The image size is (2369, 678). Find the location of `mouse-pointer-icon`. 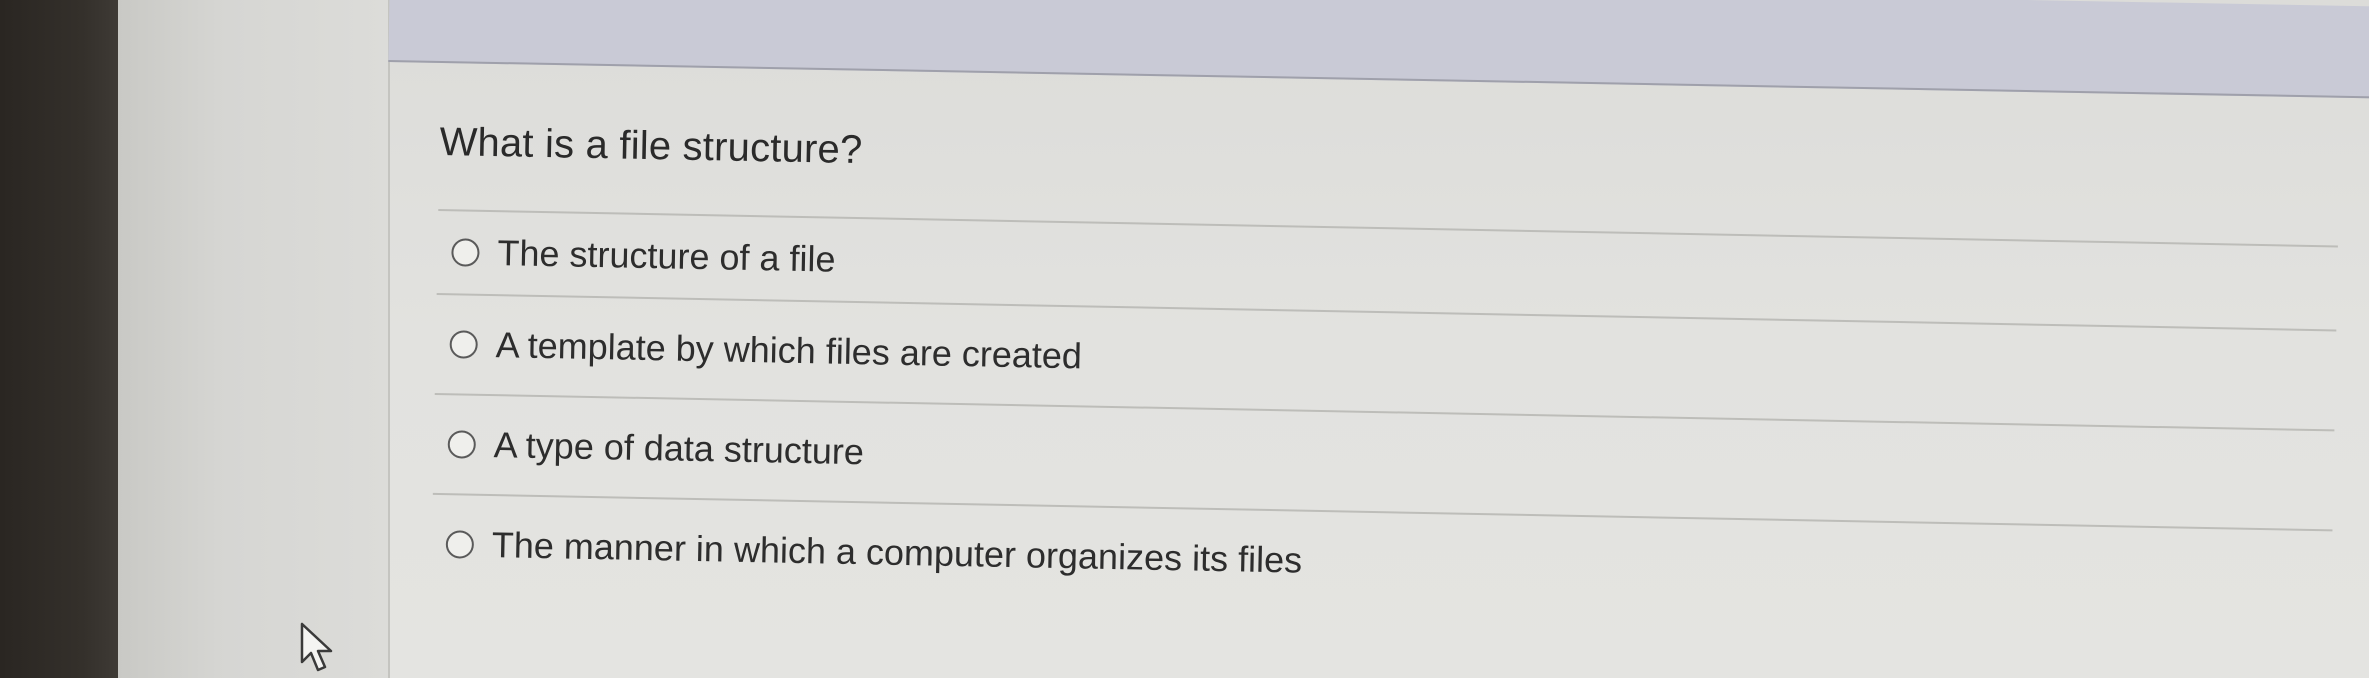

mouse-pointer-icon is located at coordinates (316, 647).